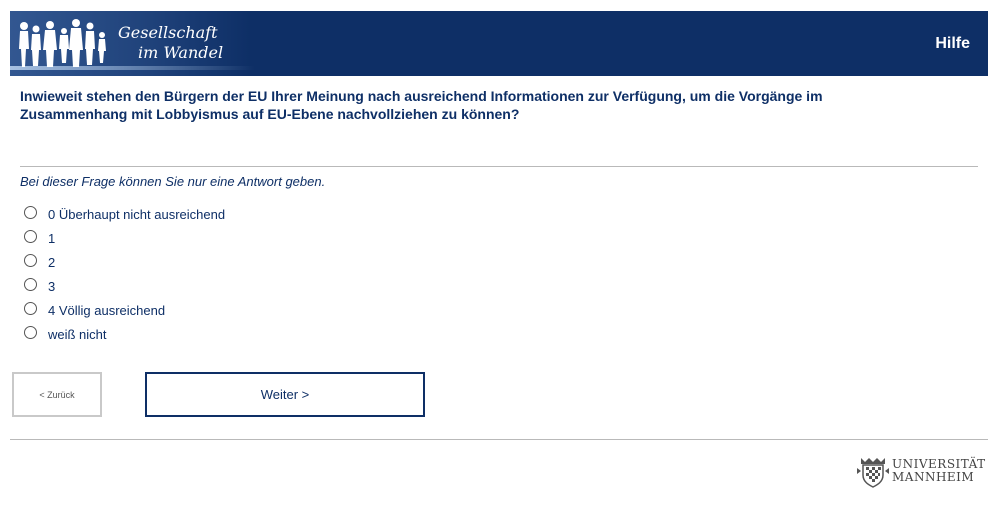 This screenshot has height=505, width=1007. I want to click on option-label: weiß nicht, so click(77, 334).